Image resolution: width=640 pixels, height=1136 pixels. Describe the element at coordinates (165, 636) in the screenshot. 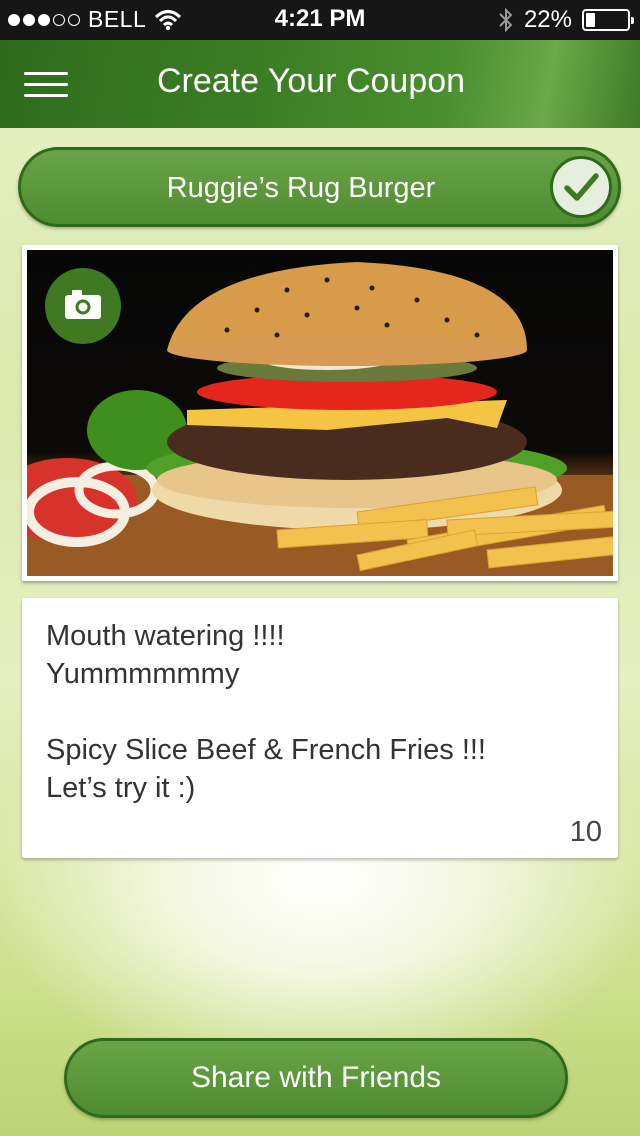

I see `message-line: Mouth watering !!!!` at that location.